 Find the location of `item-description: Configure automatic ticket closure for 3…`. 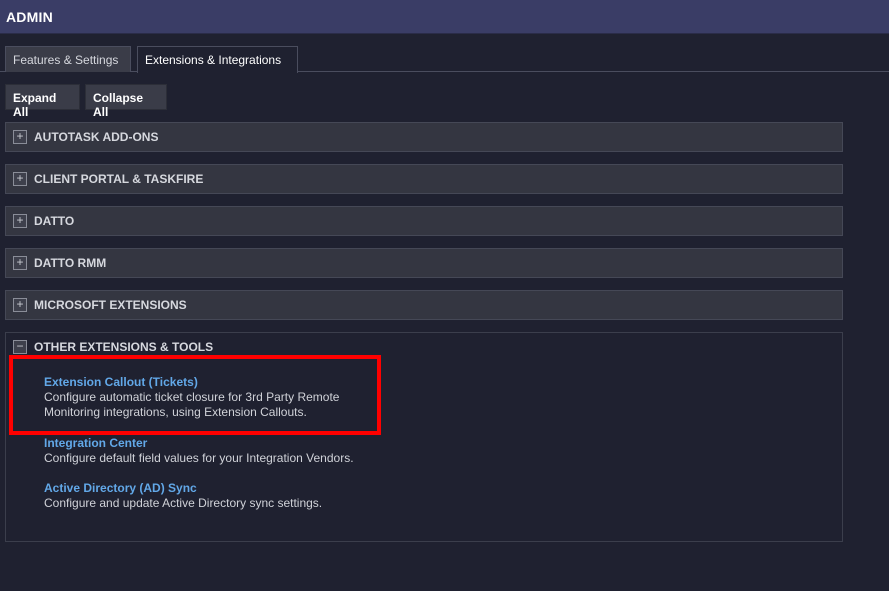

item-description: Configure automatic ticket closure for 3… is located at coordinates (192, 404).